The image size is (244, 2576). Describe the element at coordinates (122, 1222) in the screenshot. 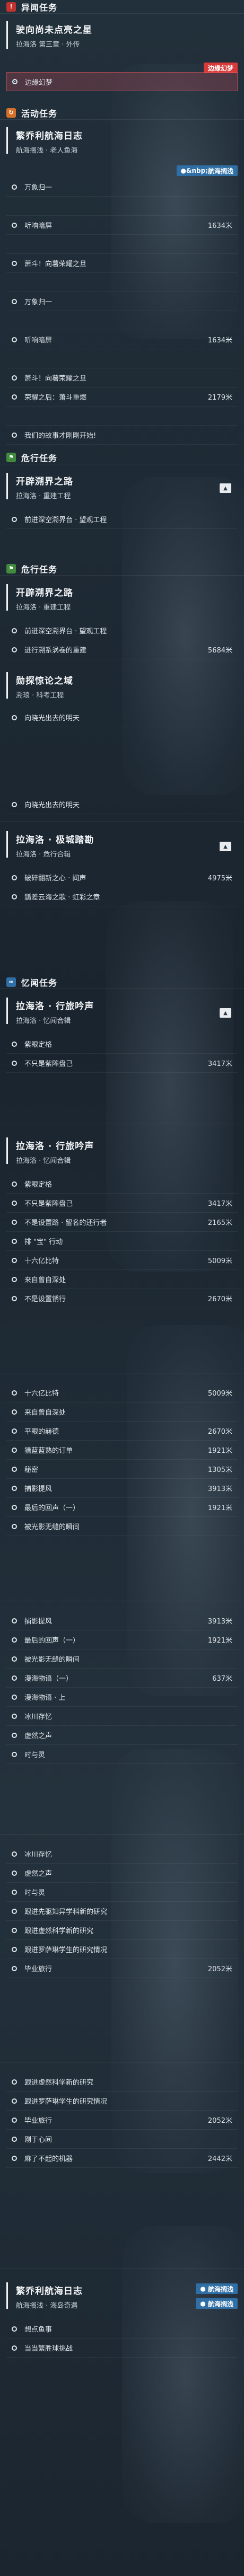

I see `objective-row: 不是设置路 · 留名的还行者 2165米` at that location.